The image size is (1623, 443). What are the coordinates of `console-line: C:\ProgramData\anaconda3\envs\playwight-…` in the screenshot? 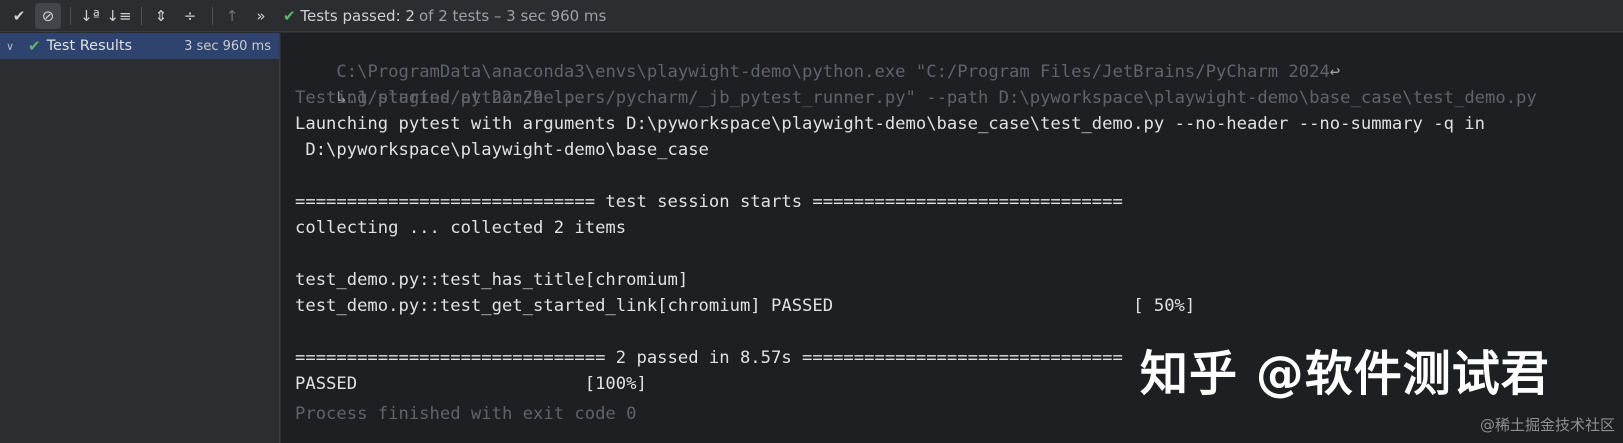 It's located at (838, 72).